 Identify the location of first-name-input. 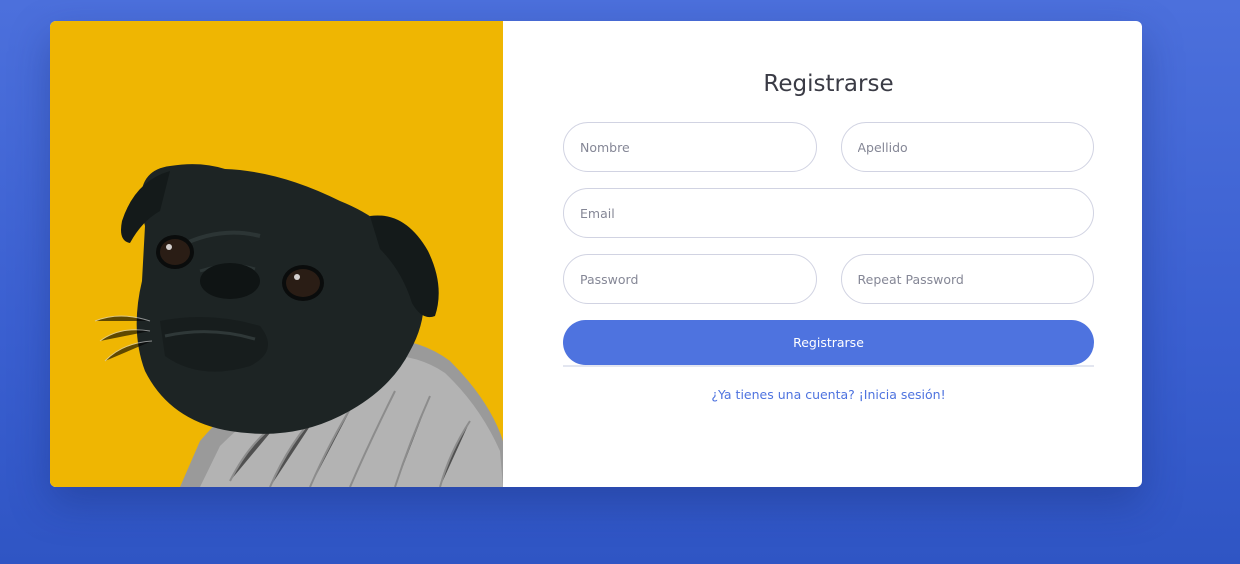
(690, 147).